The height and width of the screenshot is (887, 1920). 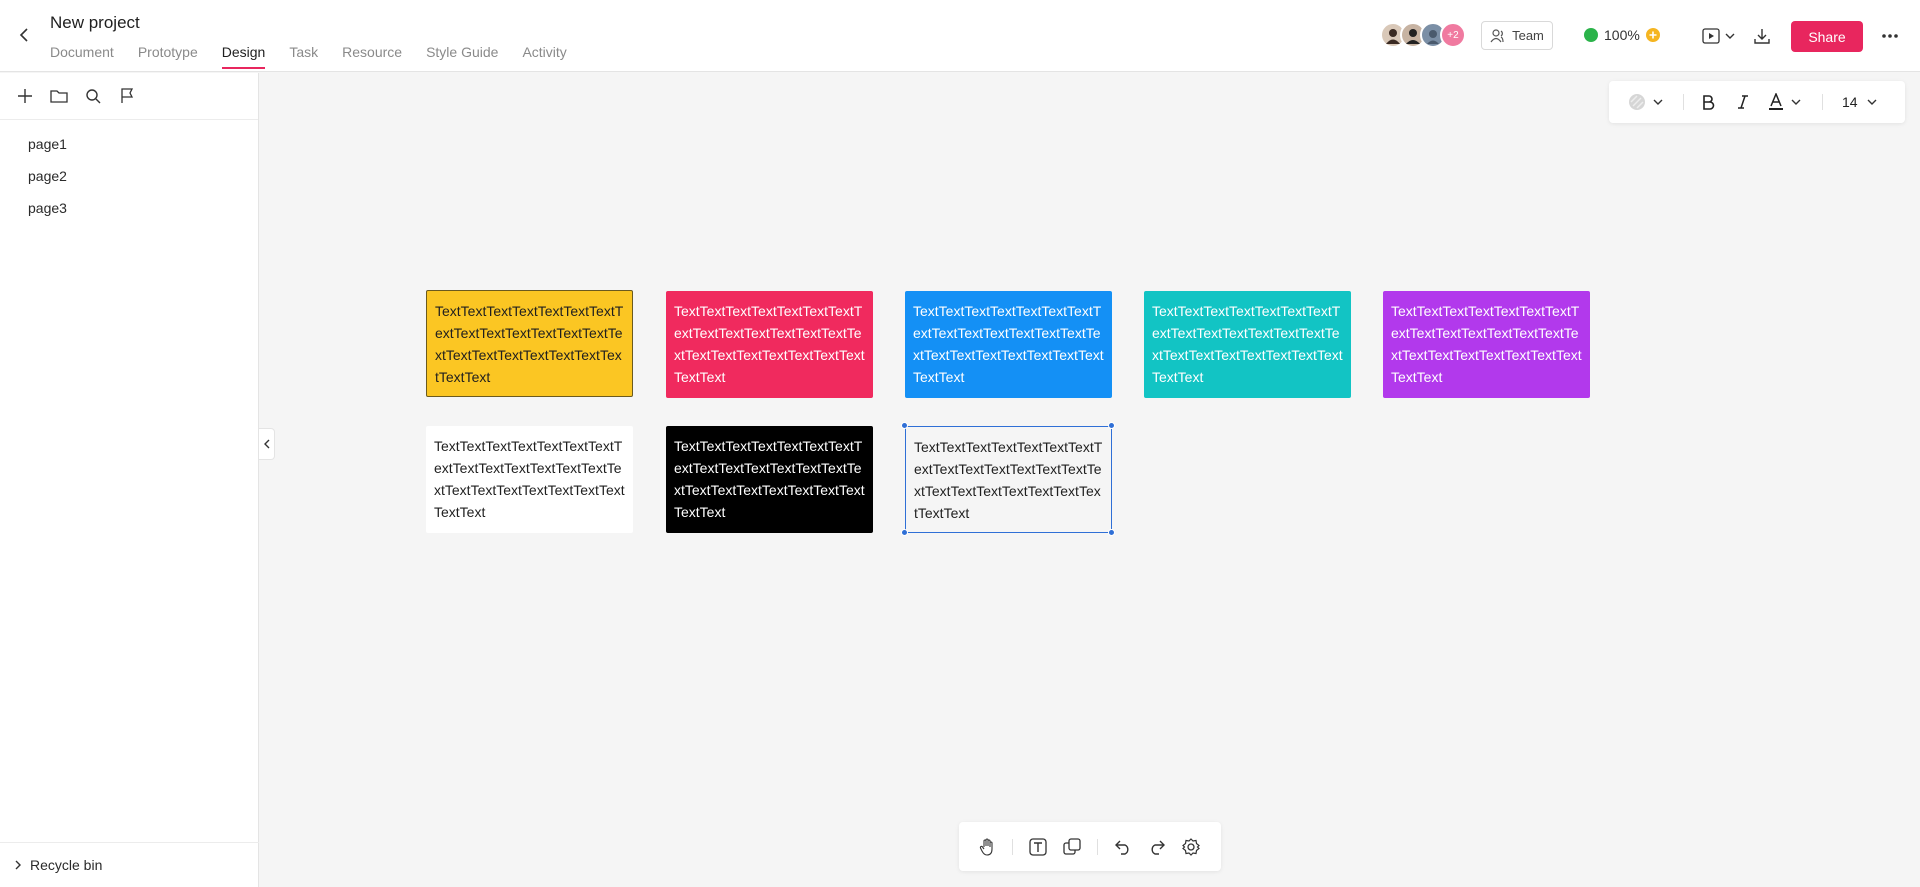 What do you see at coordinates (25, 96) in the screenshot?
I see `plus-icon` at bounding box center [25, 96].